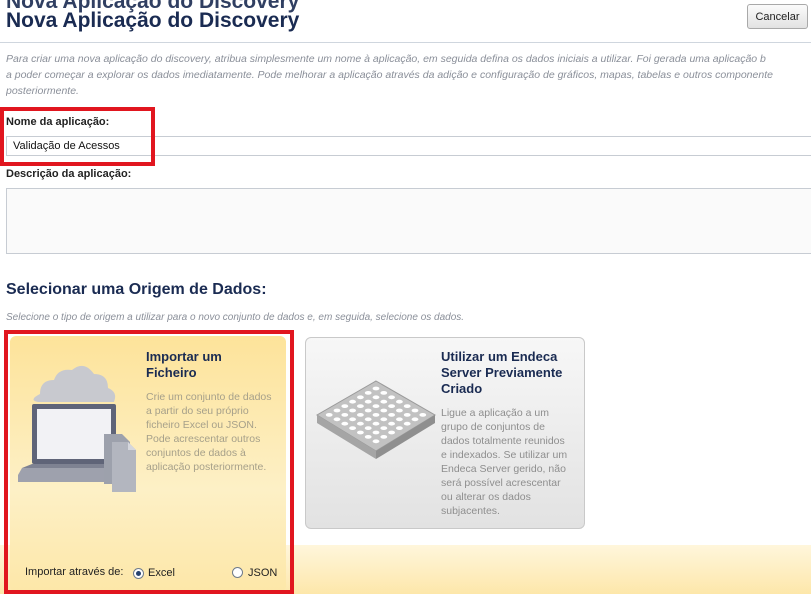  What do you see at coordinates (136, 289) in the screenshot?
I see `data-source-title: Selecionar uma Origem de Dados:` at bounding box center [136, 289].